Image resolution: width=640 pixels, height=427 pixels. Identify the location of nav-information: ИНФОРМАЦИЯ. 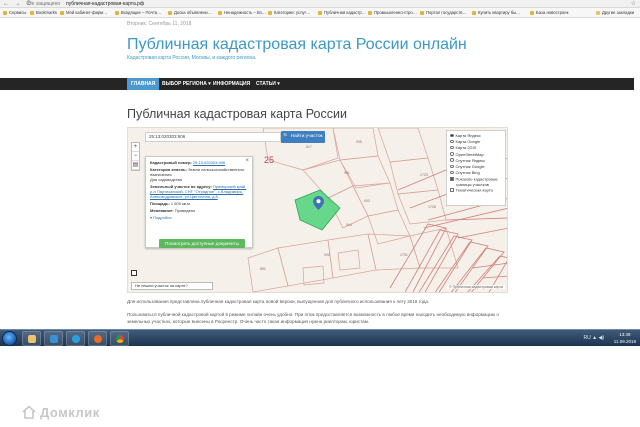
(231, 84).